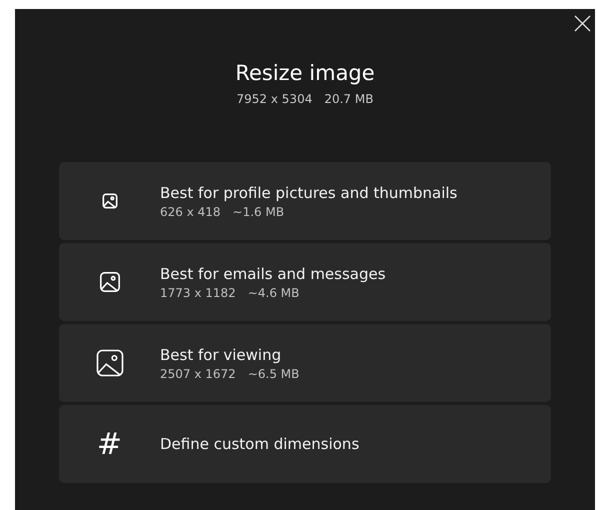 This screenshot has height=510, width=597. What do you see at coordinates (260, 444) in the screenshot?
I see `option-title: Define custom dimensions` at bounding box center [260, 444].